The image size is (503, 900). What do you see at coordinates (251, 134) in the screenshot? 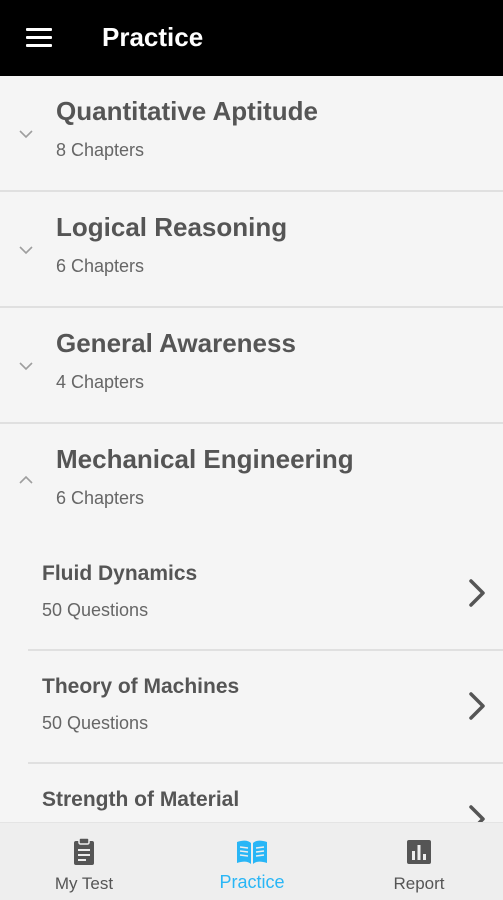
I see `category-quantitative-aptitude: Quantitative Aptitude 8 Chapters` at bounding box center [251, 134].